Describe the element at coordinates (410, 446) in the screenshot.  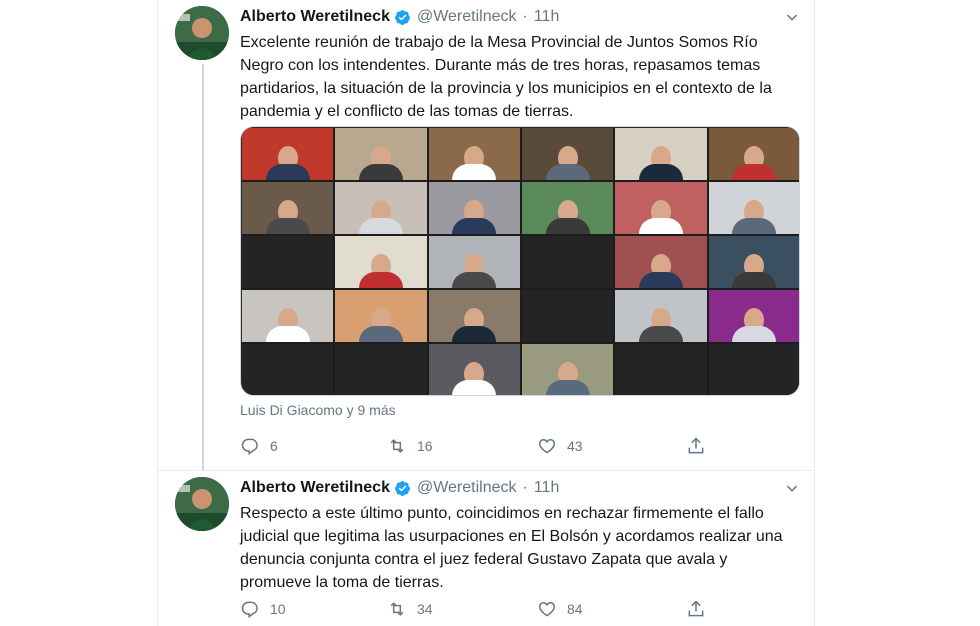
I see `retweet-button: 16` at that location.